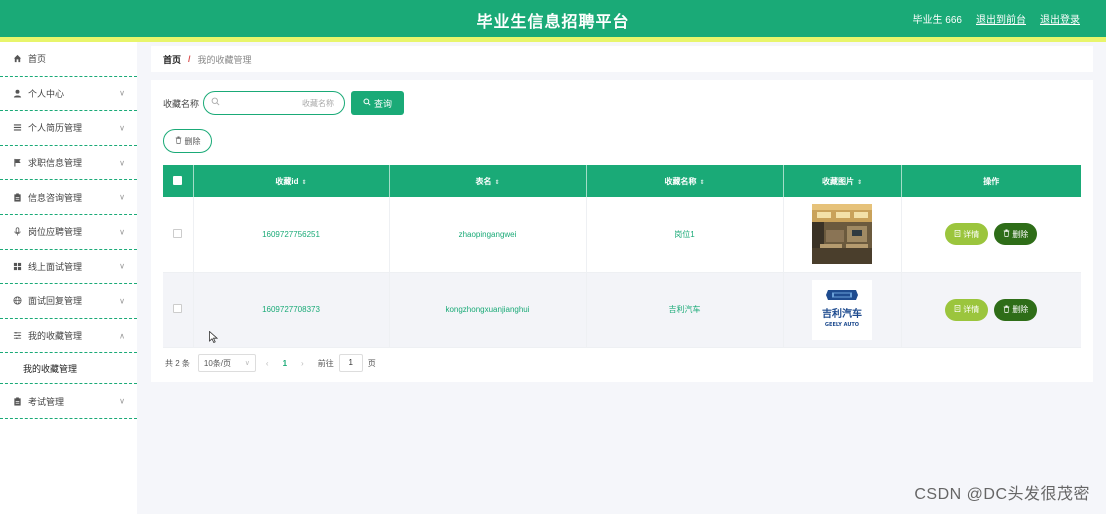  What do you see at coordinates (17, 127) in the screenshot?
I see `list-icon` at bounding box center [17, 127].